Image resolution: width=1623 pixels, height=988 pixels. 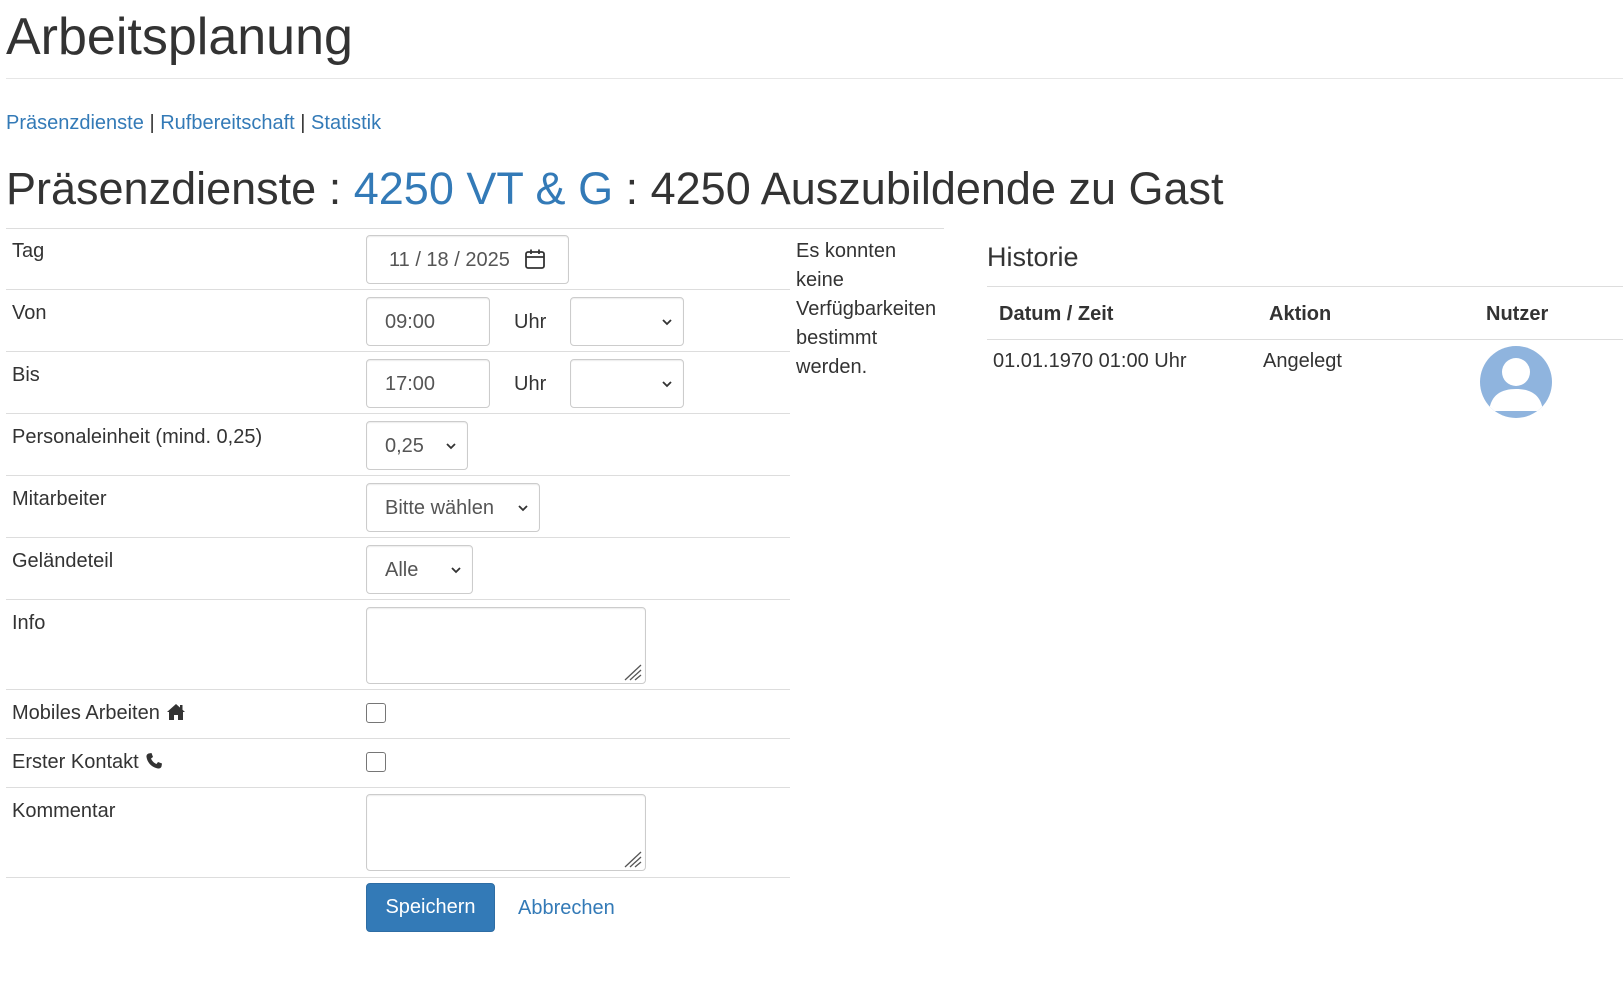 What do you see at coordinates (410, 384) in the screenshot?
I see `bis-time-value: 17:00` at bounding box center [410, 384].